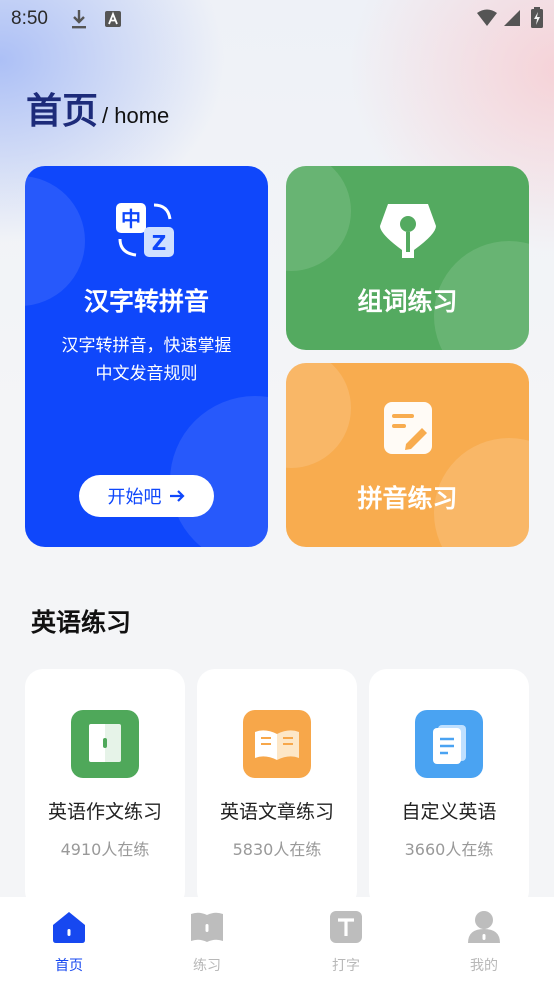  I want to click on tab-home: 首页, so click(69, 940).